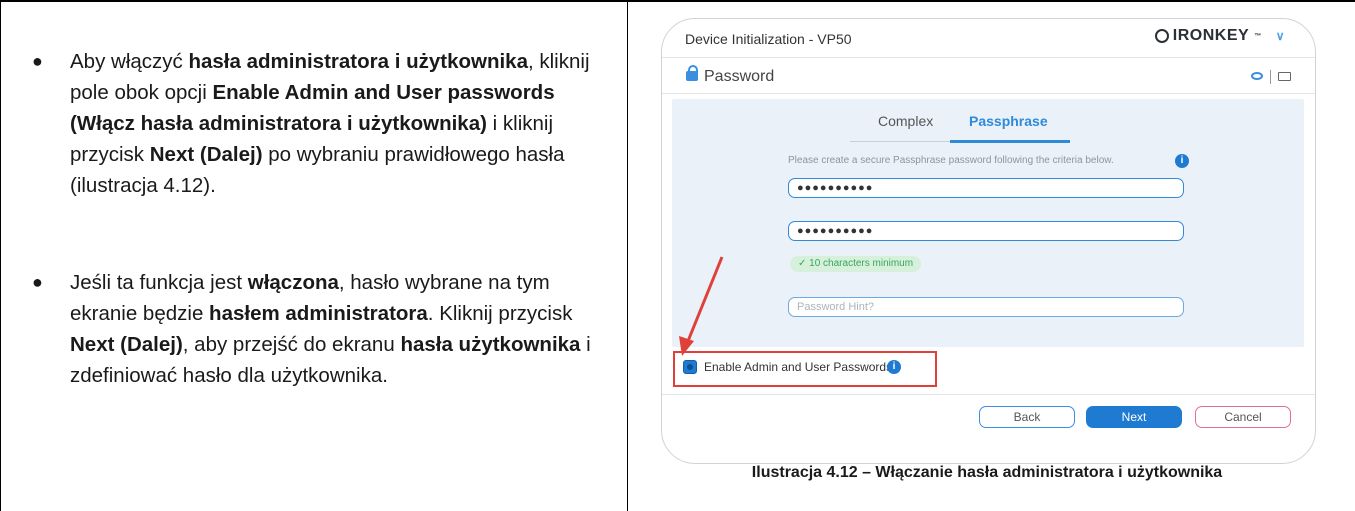 Image resolution: width=1355 pixels, height=511 pixels. Describe the element at coordinates (701, 306) in the screenshot. I see `annotation-arrow-icon` at that location.